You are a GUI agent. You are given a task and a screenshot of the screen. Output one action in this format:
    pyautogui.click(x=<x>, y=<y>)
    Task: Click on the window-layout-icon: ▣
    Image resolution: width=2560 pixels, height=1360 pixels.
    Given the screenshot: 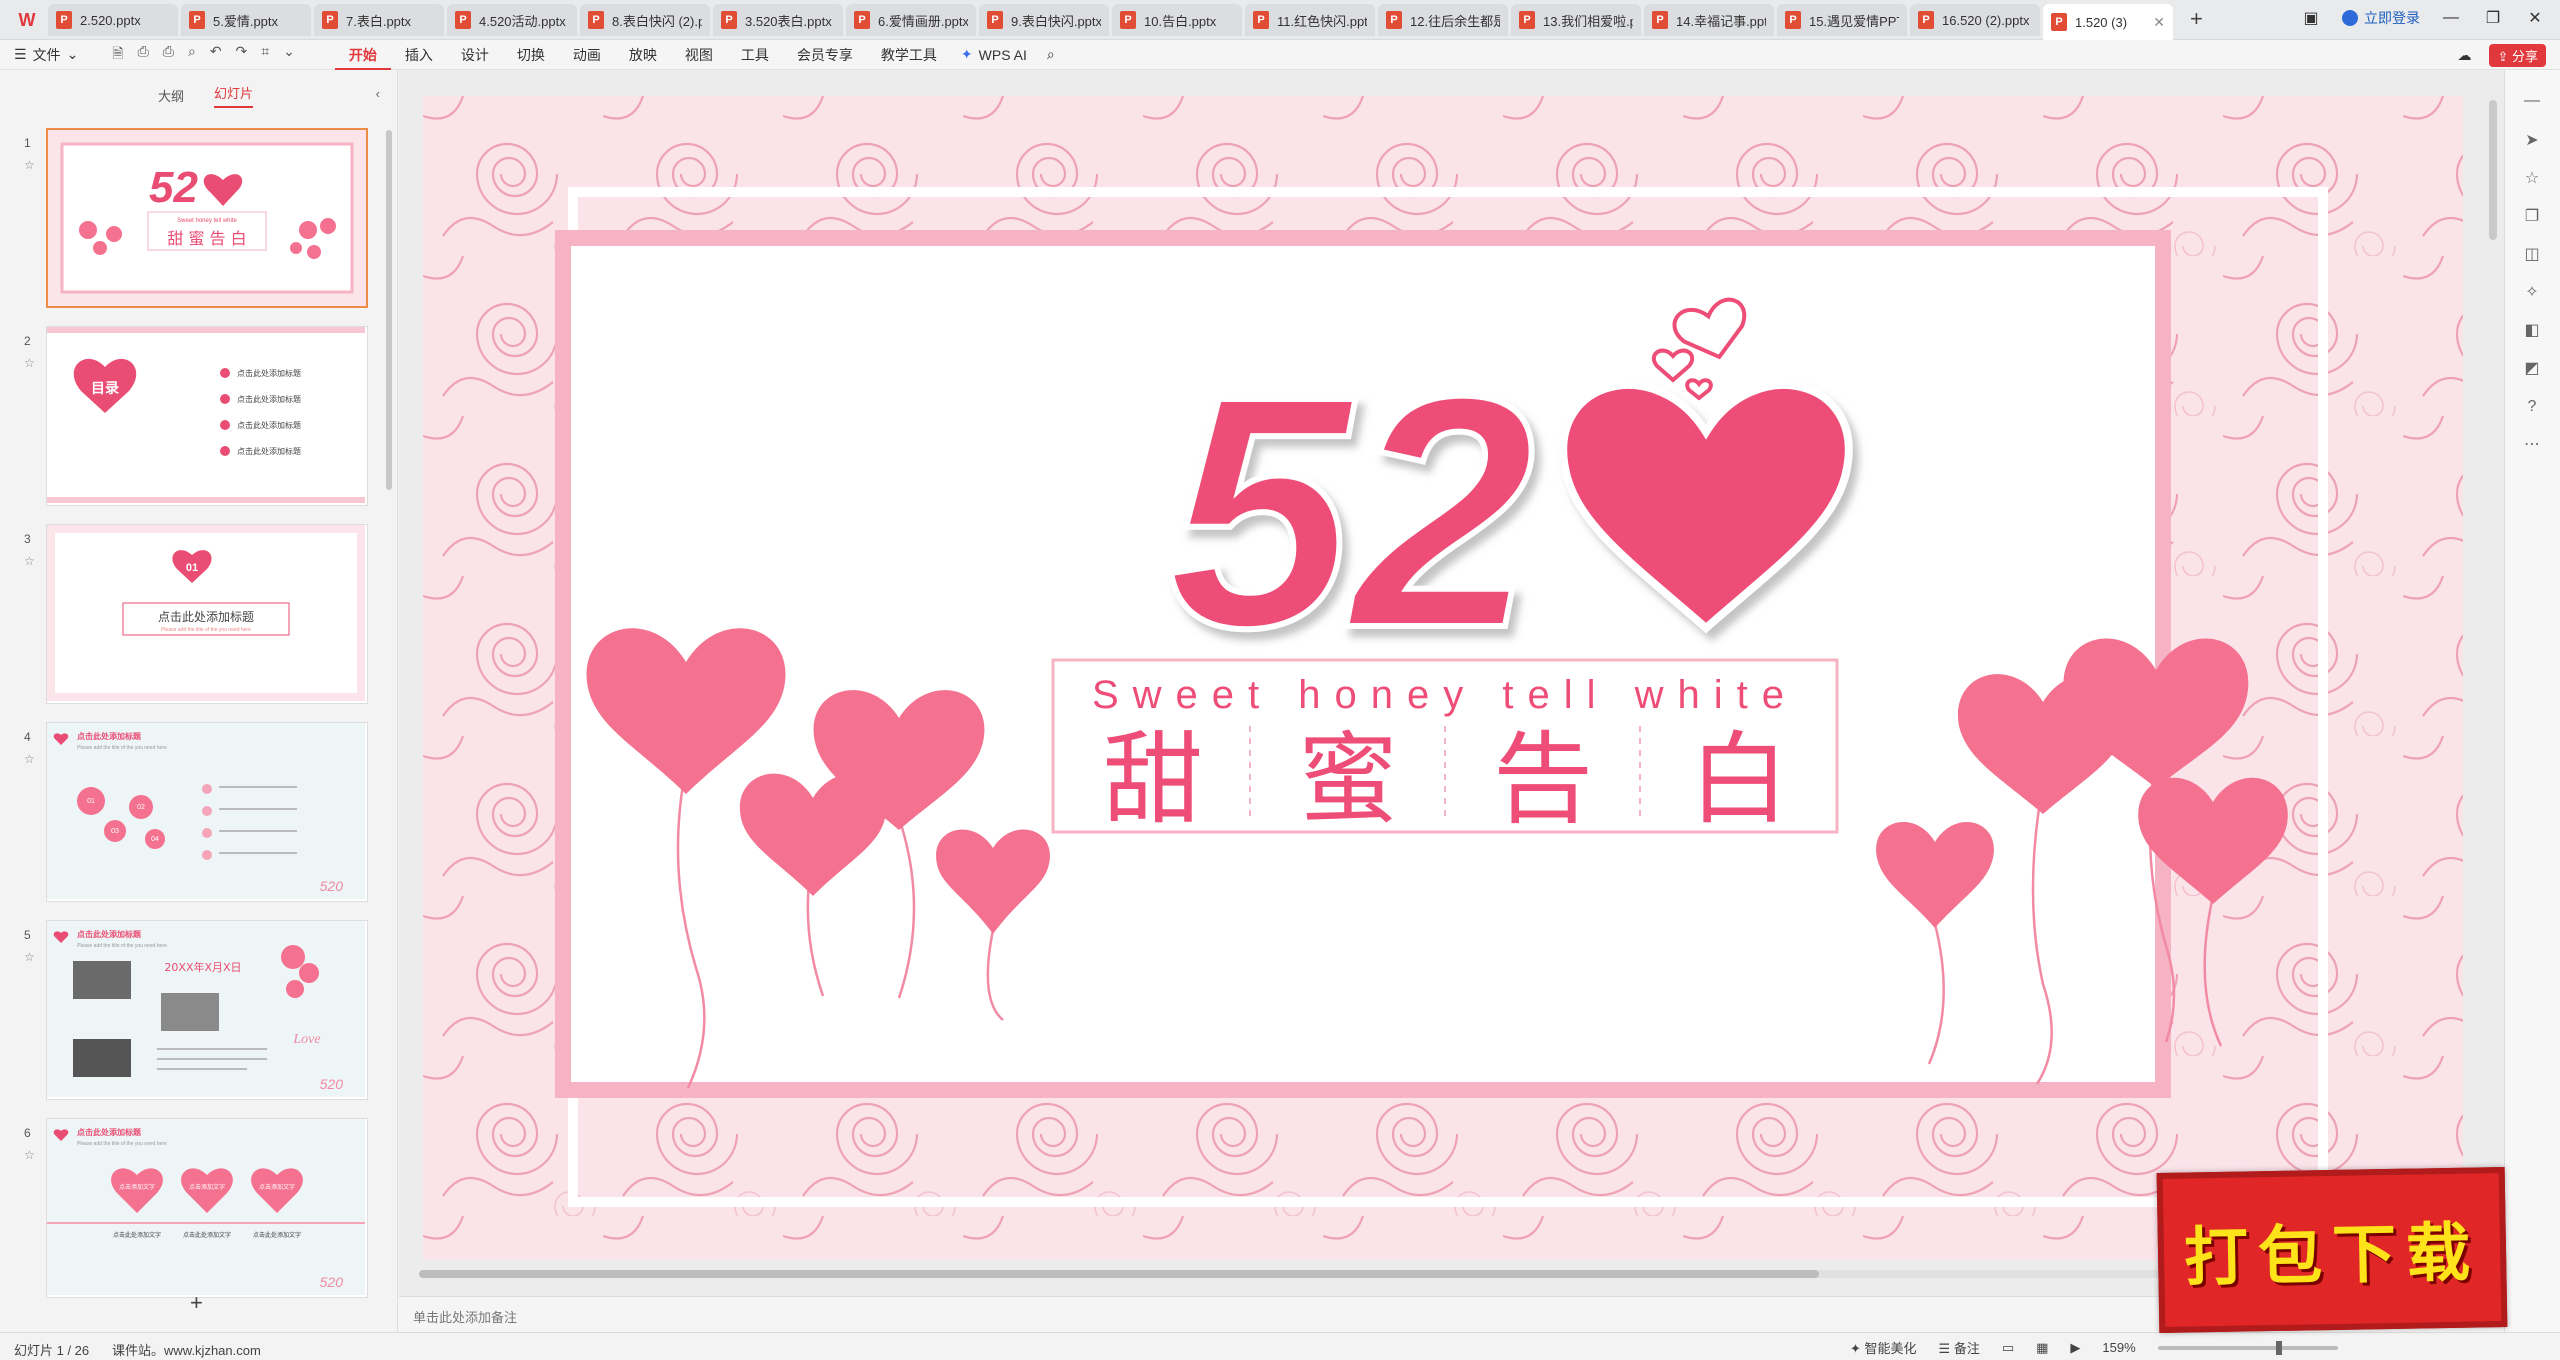 What is the action you would take?
    pyautogui.click(x=2311, y=18)
    